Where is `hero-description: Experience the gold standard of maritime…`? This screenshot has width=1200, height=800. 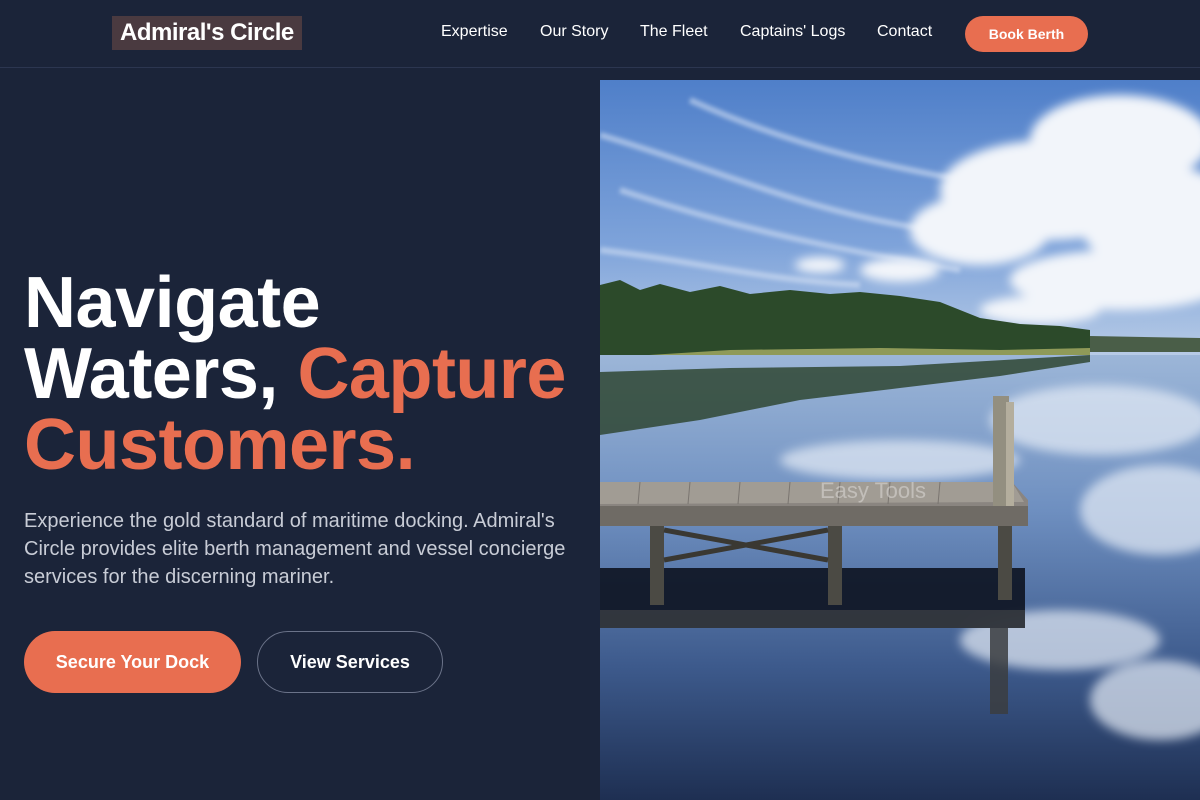 hero-description: Experience the gold standard of maritime… is located at coordinates (295, 549).